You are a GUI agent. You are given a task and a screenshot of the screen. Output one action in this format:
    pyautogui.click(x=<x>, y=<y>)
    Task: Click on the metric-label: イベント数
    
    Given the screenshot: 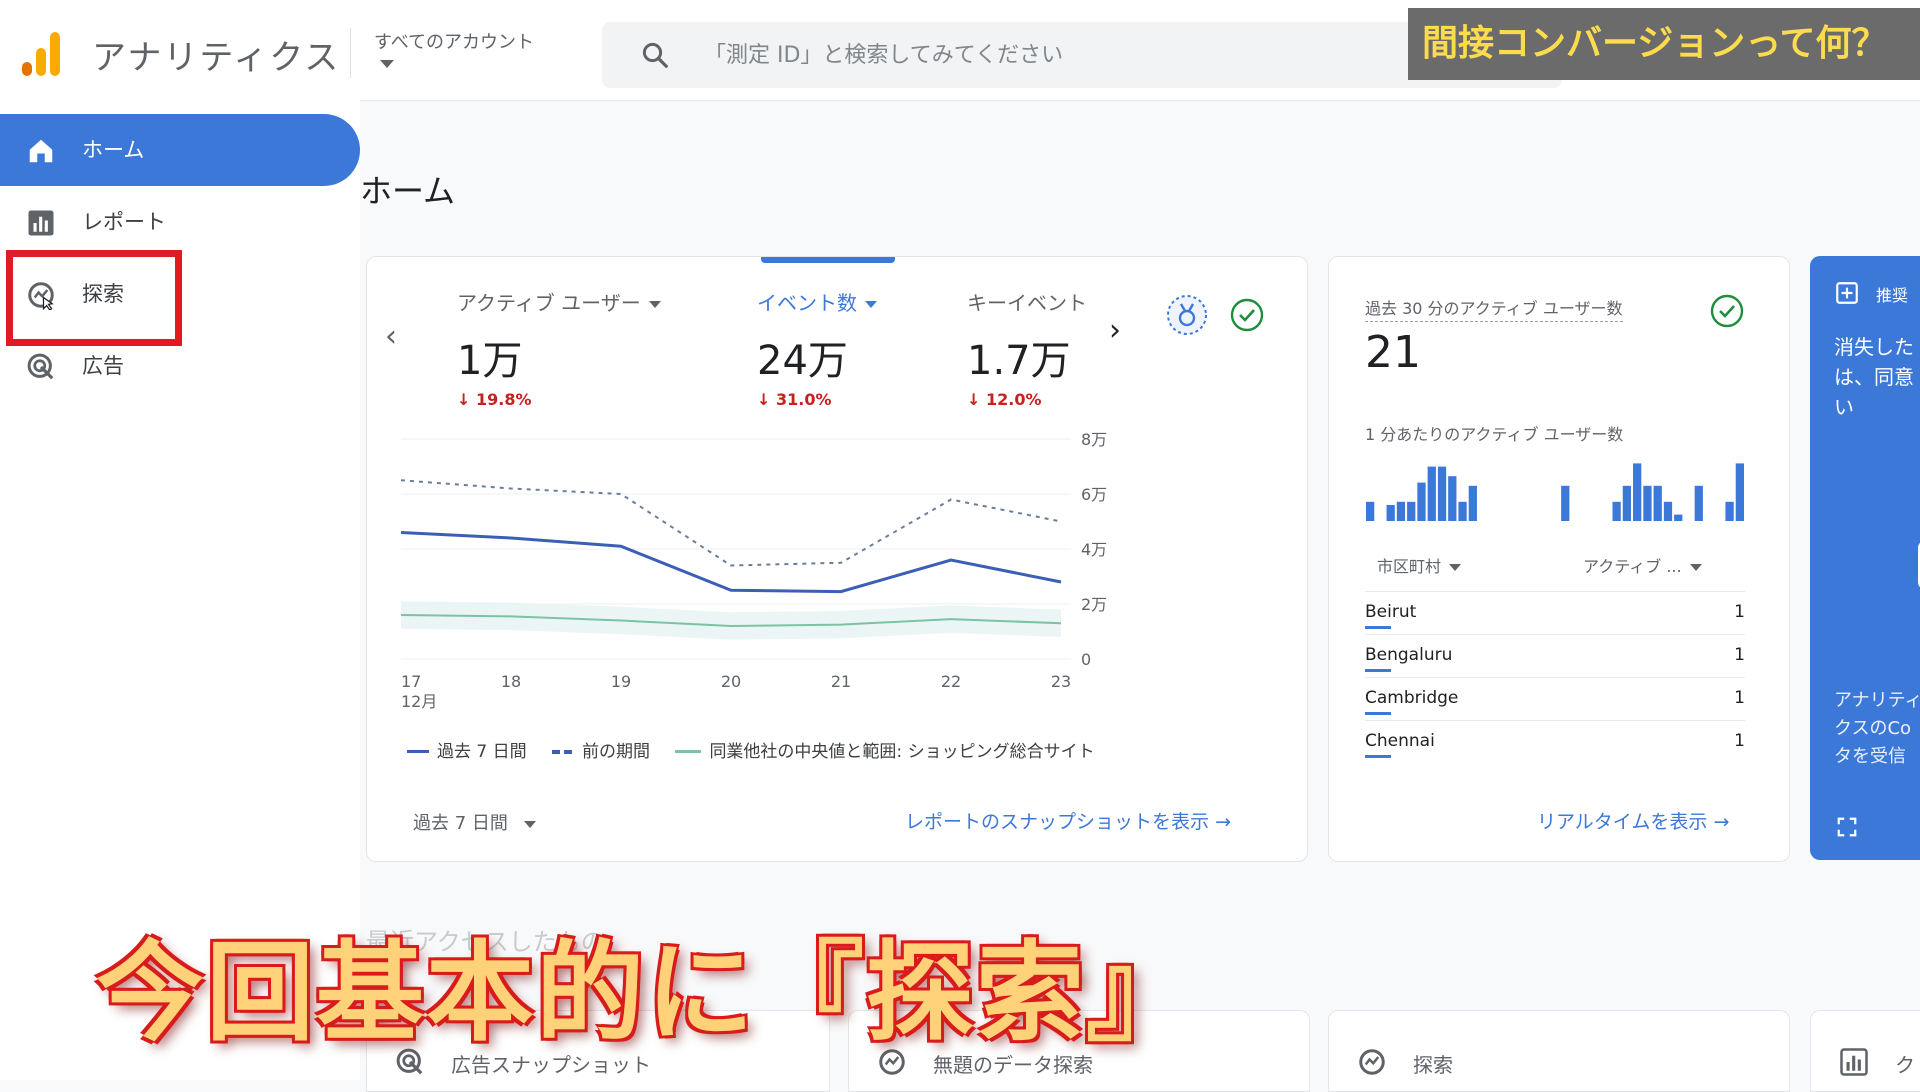 What is the action you would take?
    pyautogui.click(x=807, y=303)
    